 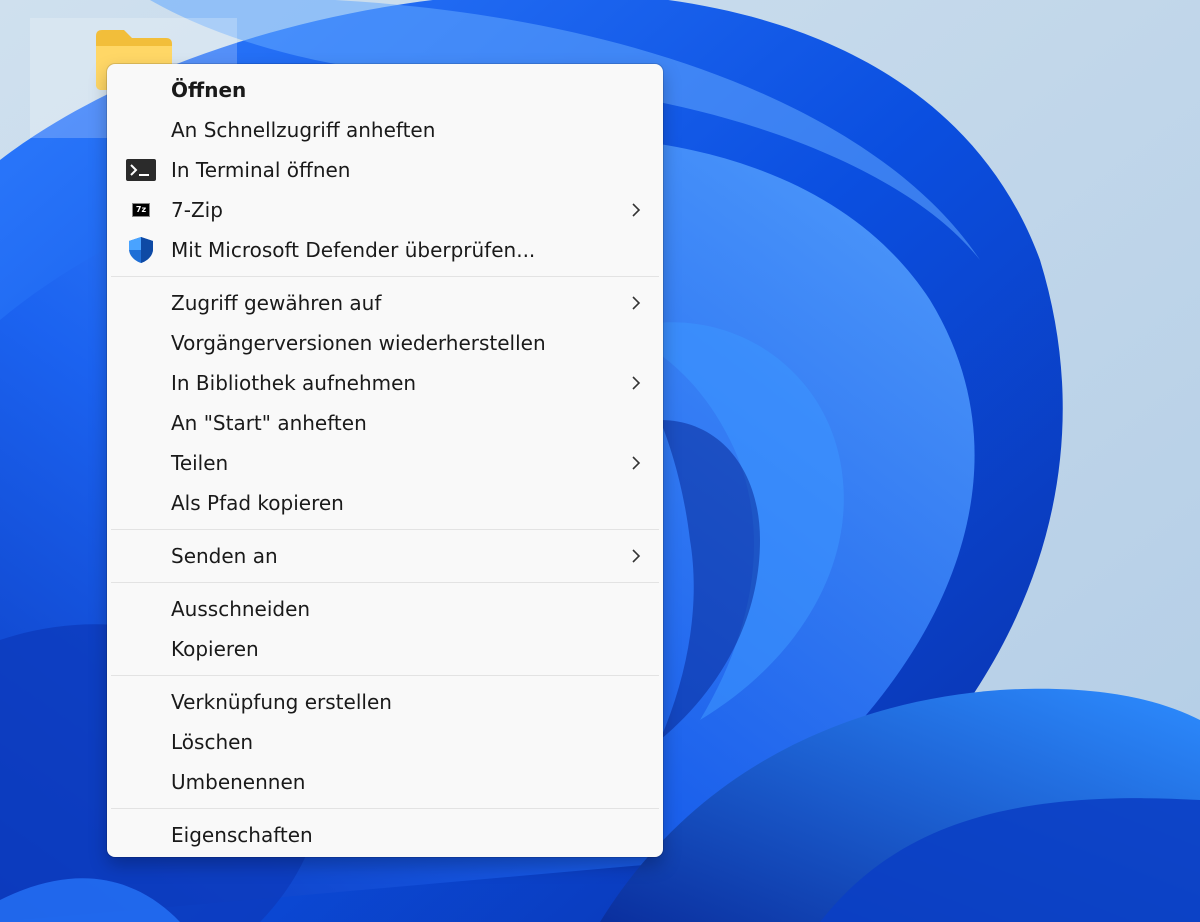 I want to click on menu-item-ausschneiden: Ausschneiden, so click(x=385, y=609).